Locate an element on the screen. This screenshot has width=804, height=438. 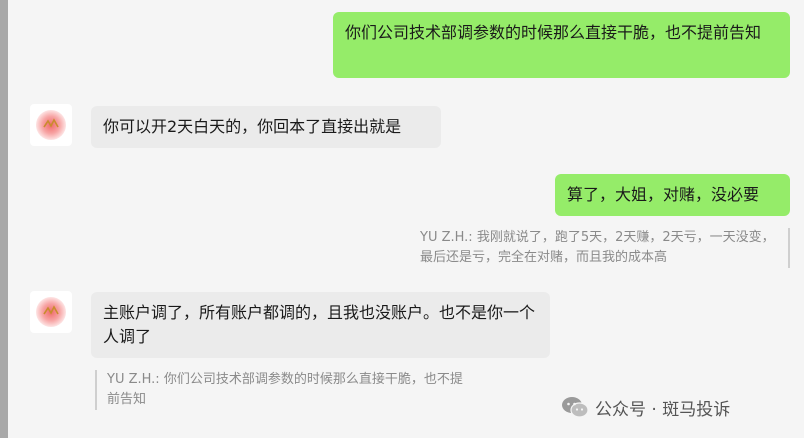
message-bubble-sent: 你们公司技术部调参数的时候那么直接干脆，也不提前告知 is located at coordinates (561, 45).